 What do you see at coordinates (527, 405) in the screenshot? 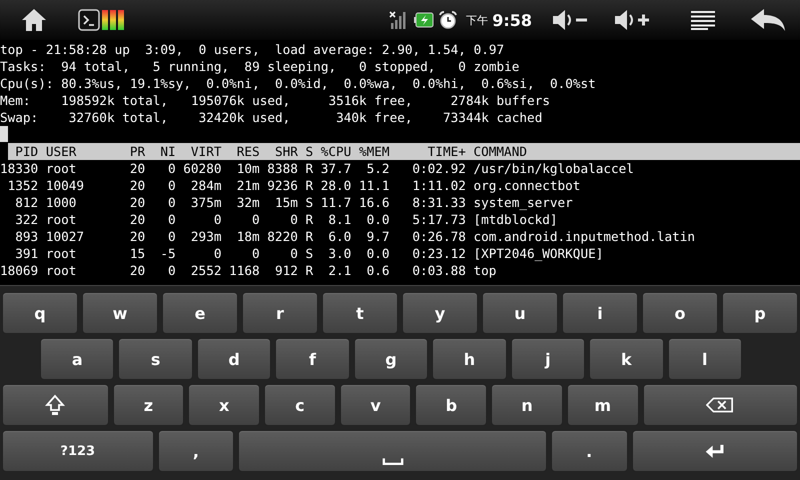
I see `letter-key: n` at bounding box center [527, 405].